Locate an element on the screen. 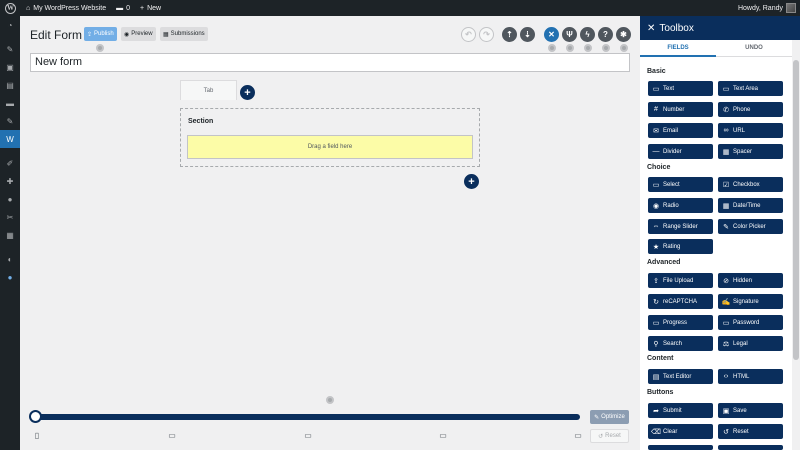 The image size is (800, 450). reset-button: ↺ Reset is located at coordinates (609, 436).